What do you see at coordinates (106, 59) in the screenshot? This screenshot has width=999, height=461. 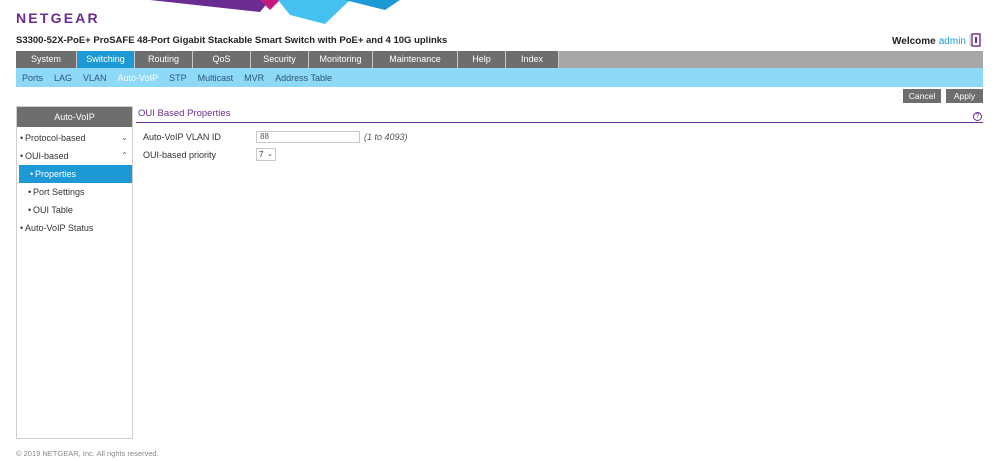 I see `tab-switching: Switching` at bounding box center [106, 59].